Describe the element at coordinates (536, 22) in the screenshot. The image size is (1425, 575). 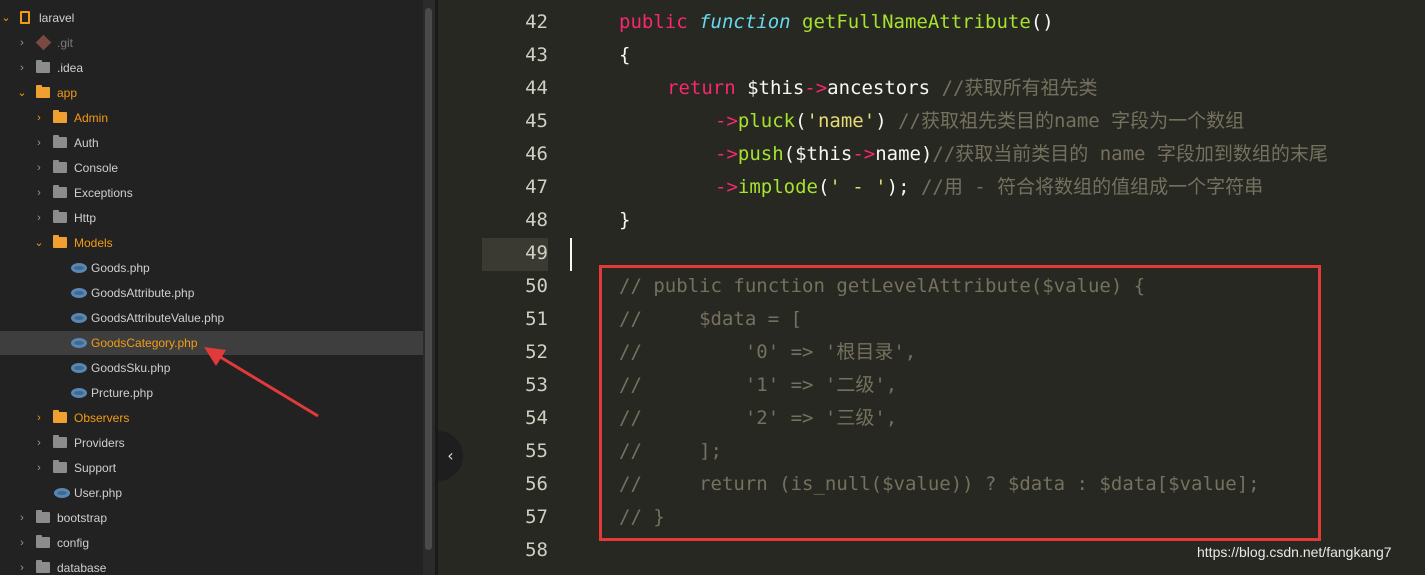
I see `line-number: 42` at that location.